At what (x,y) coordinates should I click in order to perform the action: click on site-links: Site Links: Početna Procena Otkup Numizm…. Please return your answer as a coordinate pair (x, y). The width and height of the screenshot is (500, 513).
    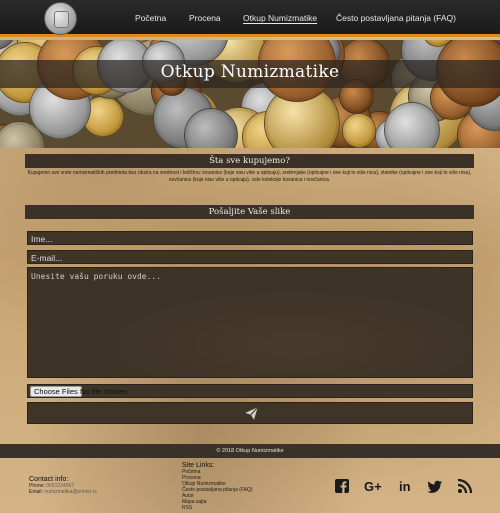
    Looking at the image, I should click on (217, 486).